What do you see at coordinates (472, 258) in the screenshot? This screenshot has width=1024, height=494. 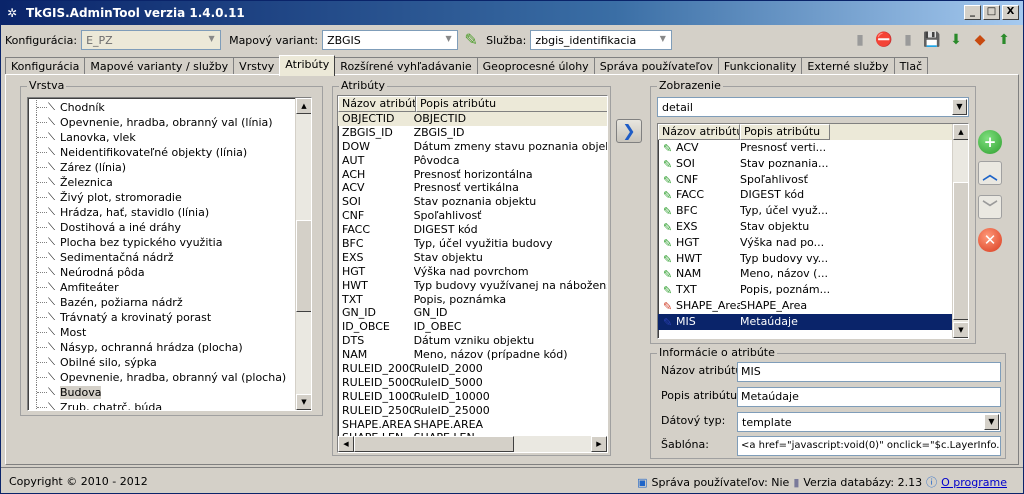 I see `attribute-row: EXS Stav objektu` at bounding box center [472, 258].